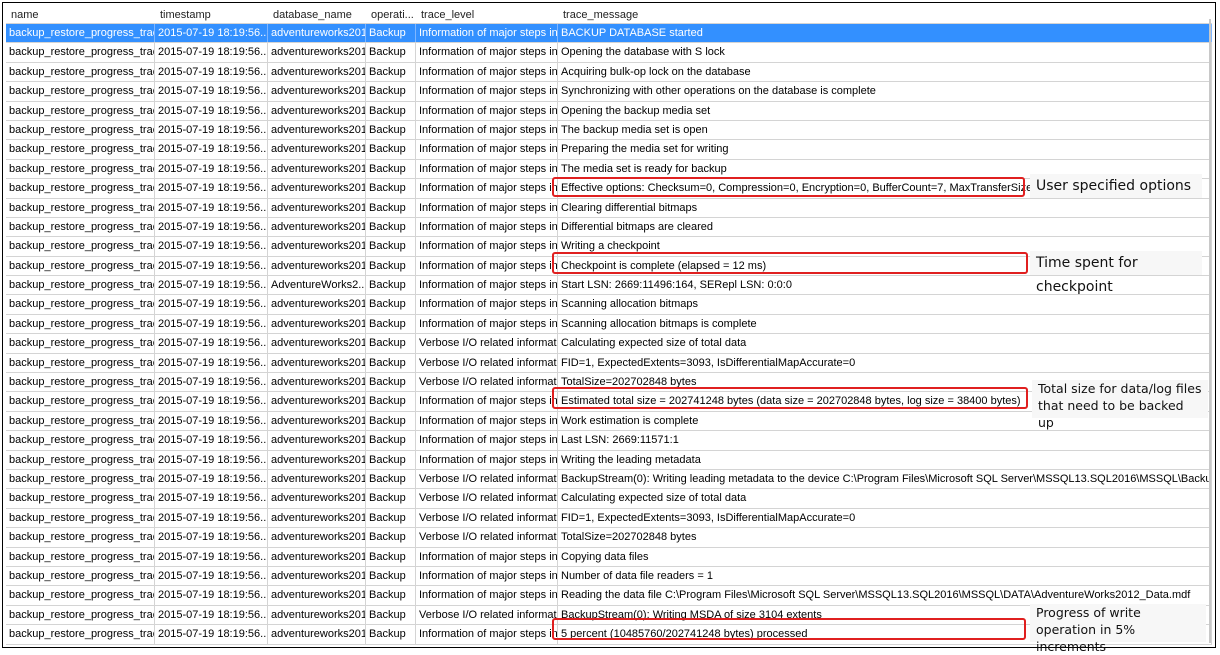  Describe the element at coordinates (885, 72) in the screenshot. I see `cell-trace-message: Acquiring bulk-op lock on the database` at that location.